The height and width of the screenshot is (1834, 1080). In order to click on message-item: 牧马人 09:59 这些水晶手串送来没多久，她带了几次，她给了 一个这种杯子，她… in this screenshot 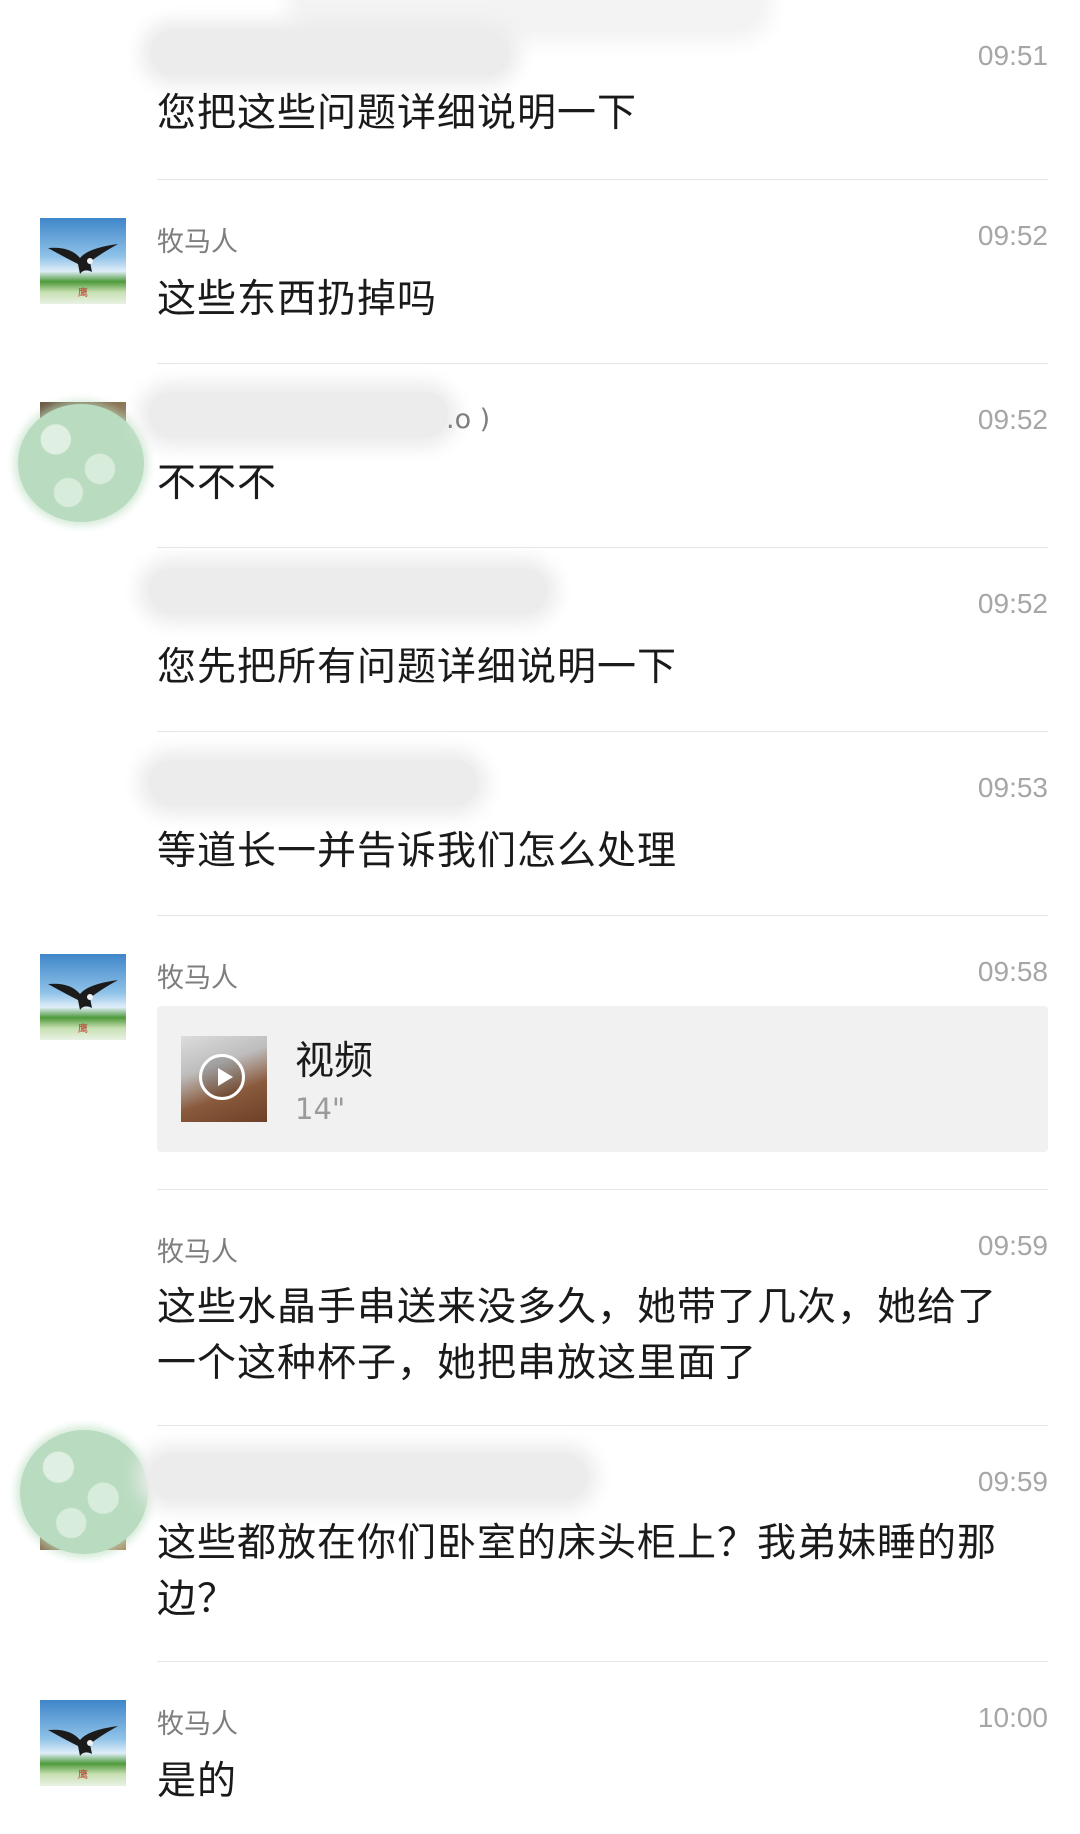, I will do `click(540, 1308)`.